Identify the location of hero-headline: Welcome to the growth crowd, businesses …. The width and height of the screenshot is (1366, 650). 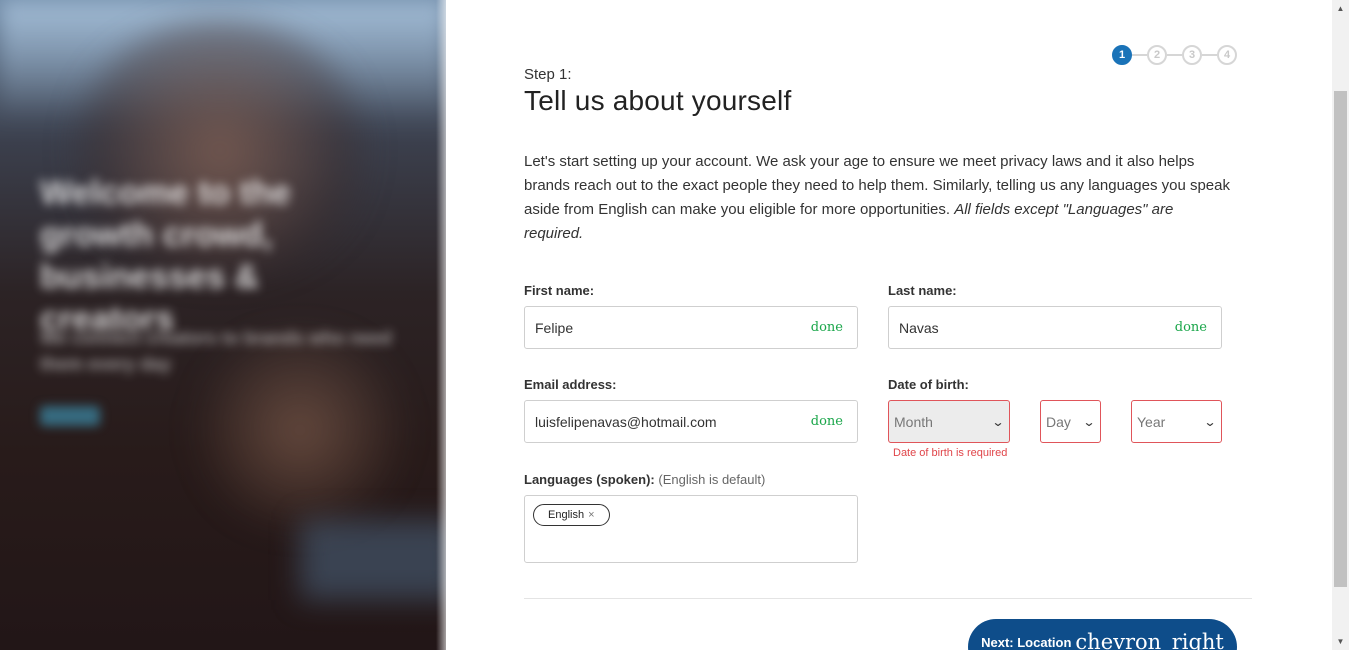
(165, 256).